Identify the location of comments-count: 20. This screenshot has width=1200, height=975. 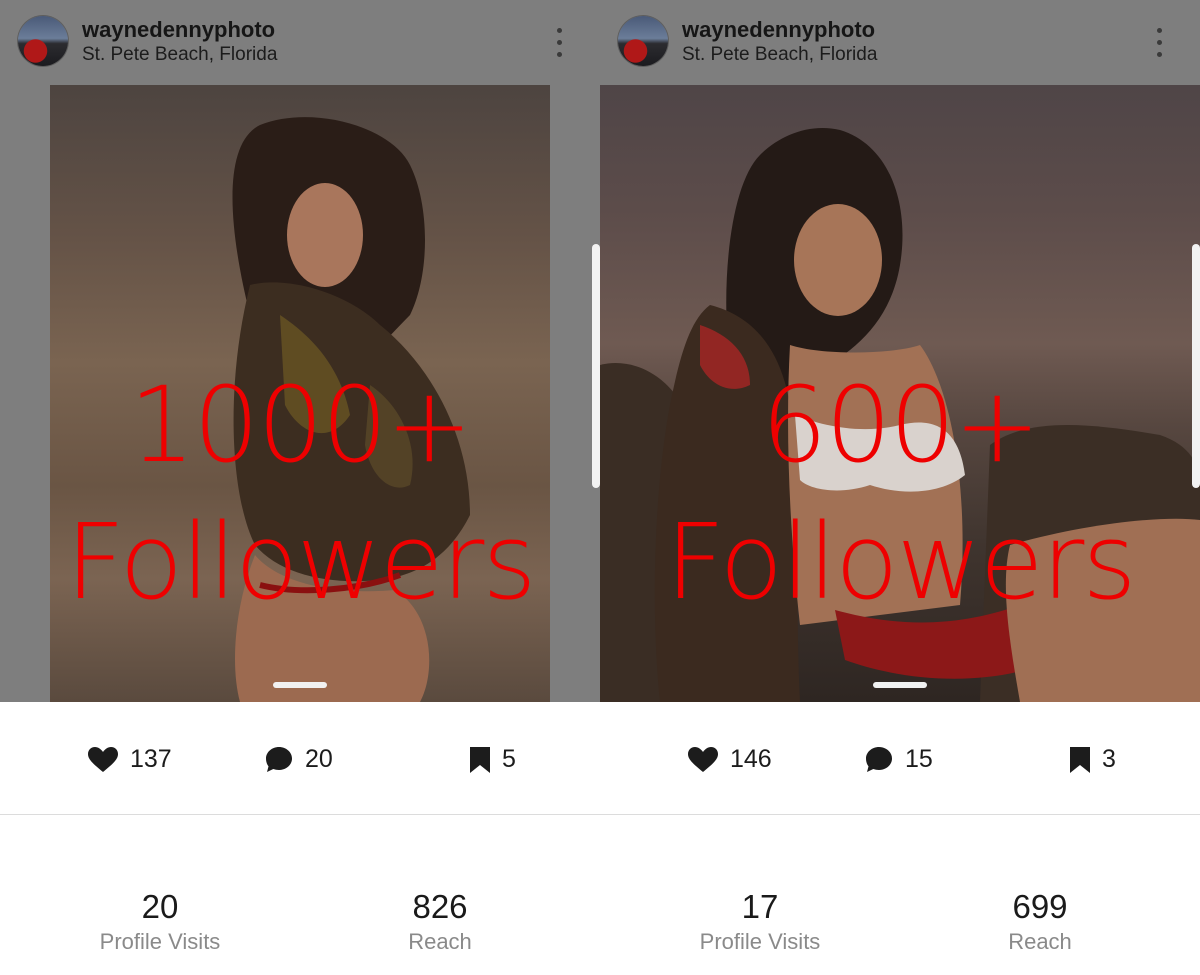
(319, 759).